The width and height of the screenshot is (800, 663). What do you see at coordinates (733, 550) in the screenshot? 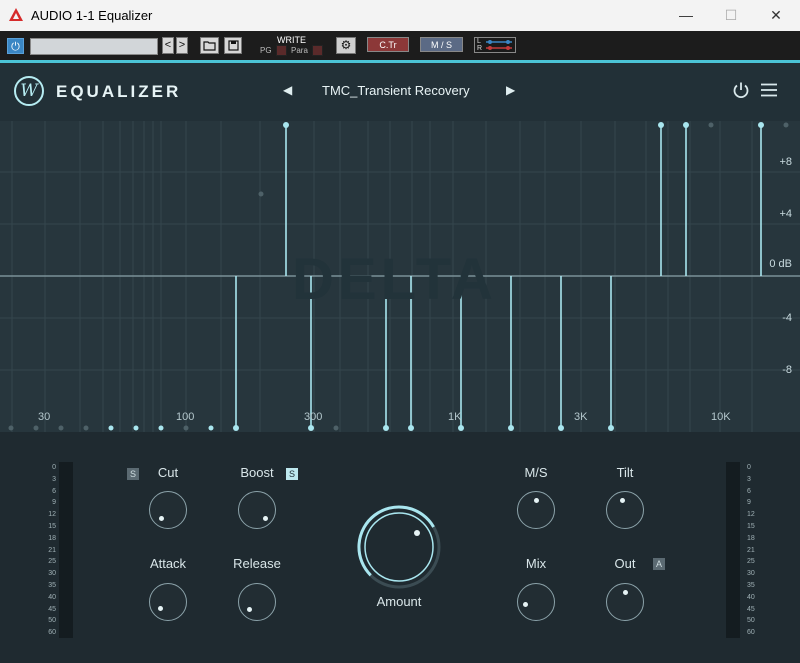
I see `output-meter-bar` at bounding box center [733, 550].